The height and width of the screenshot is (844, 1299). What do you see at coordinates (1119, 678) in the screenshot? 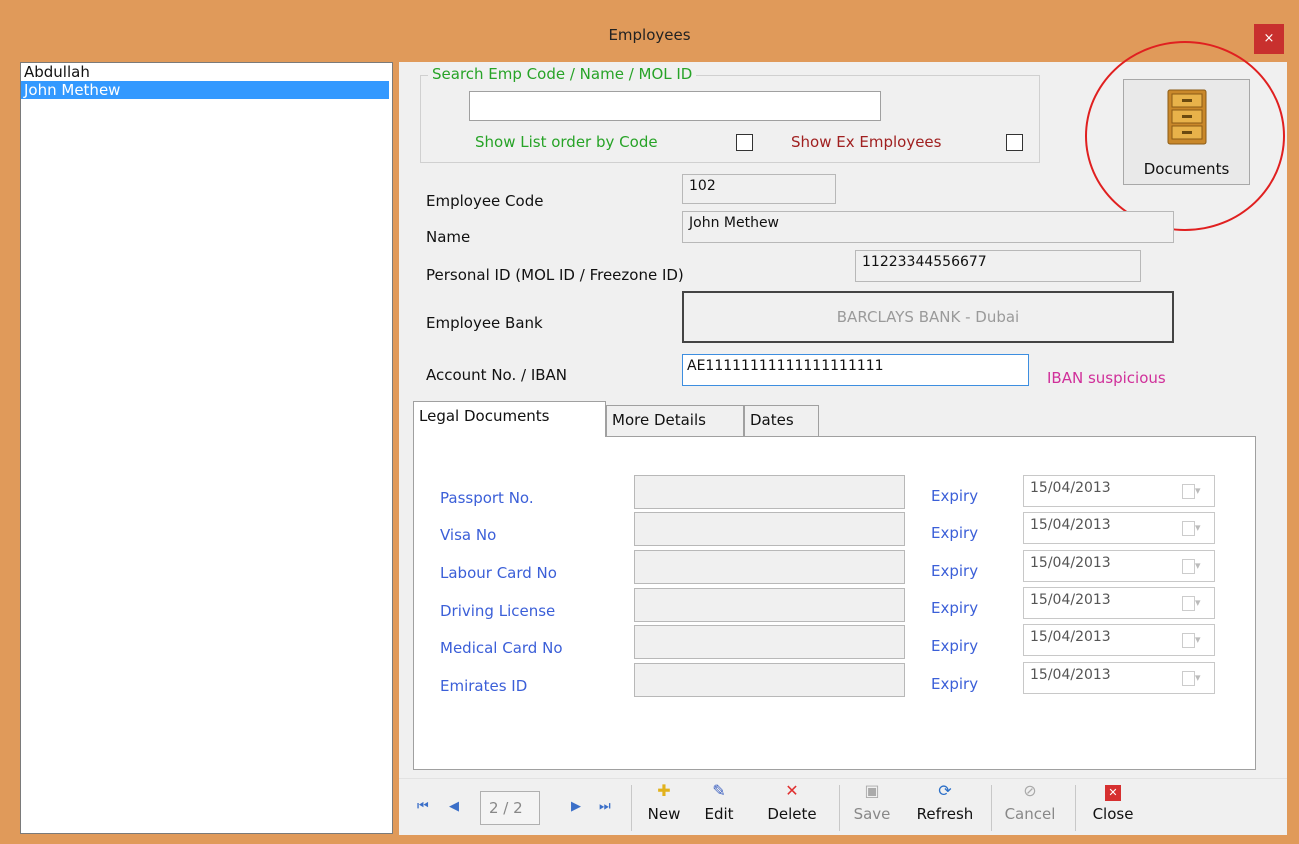
I see `emirates-id-expiry-date: 15/04/2013 ▾` at bounding box center [1119, 678].